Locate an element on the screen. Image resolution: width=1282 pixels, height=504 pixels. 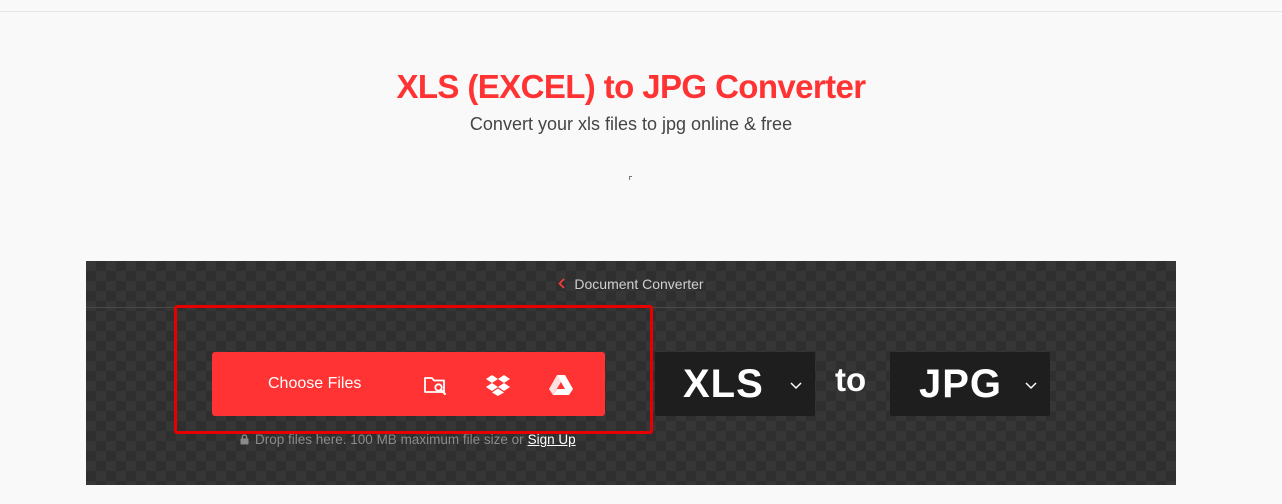
converter-panel-header: Document Converter is located at coordinates (631, 284).